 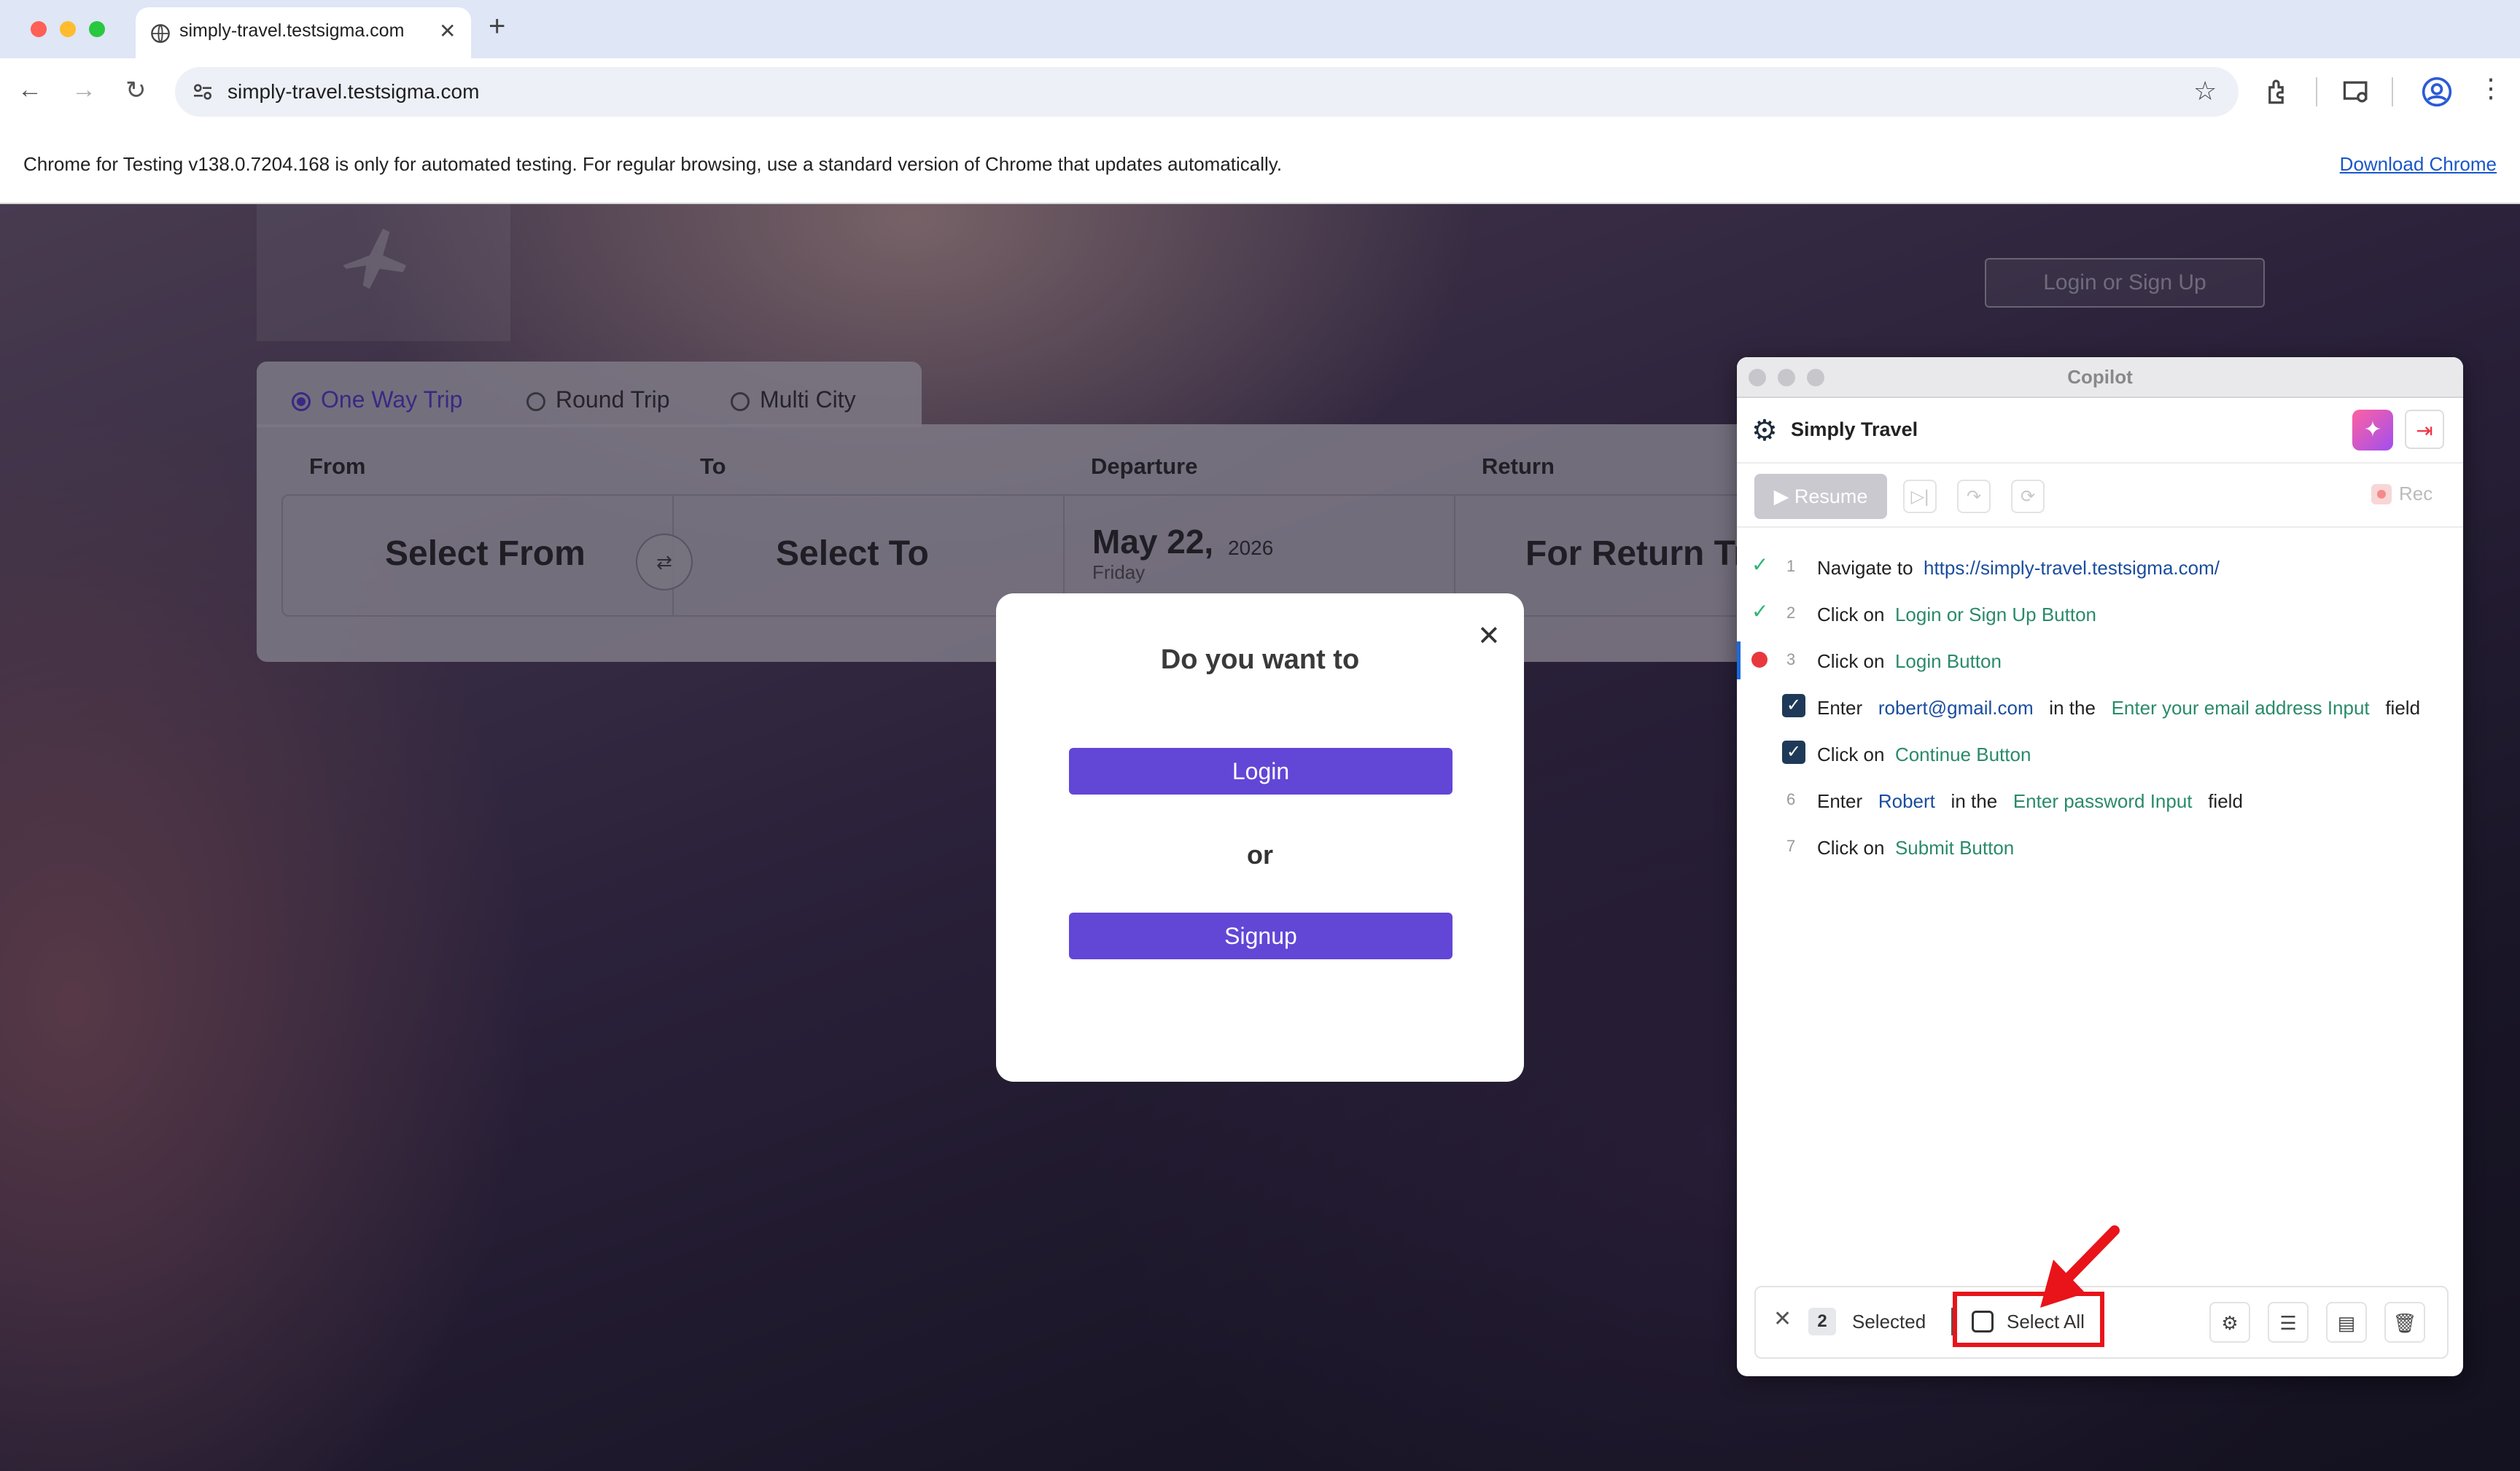 I want to click on group-steps-icon: ☰, so click(x=2288, y=1322).